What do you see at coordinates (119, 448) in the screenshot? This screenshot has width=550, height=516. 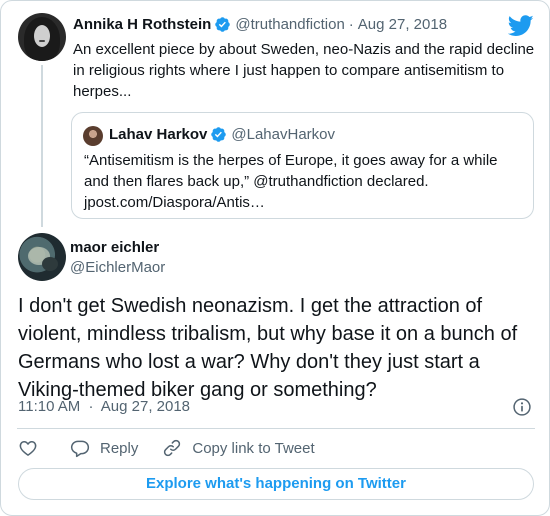 I see `reply-label: Reply` at bounding box center [119, 448].